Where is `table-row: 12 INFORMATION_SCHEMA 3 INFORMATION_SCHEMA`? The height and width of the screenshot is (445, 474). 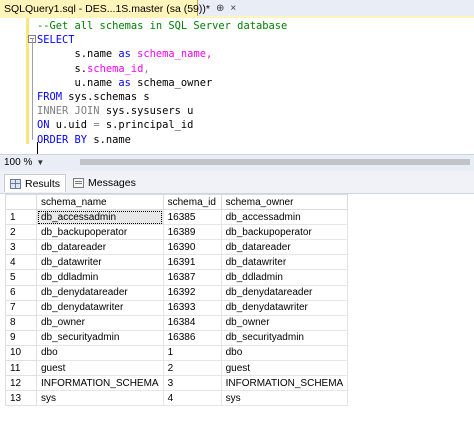
table-row: 12 INFORMATION_SCHEMA 3 INFORMATION_SCHEMA is located at coordinates (177, 383).